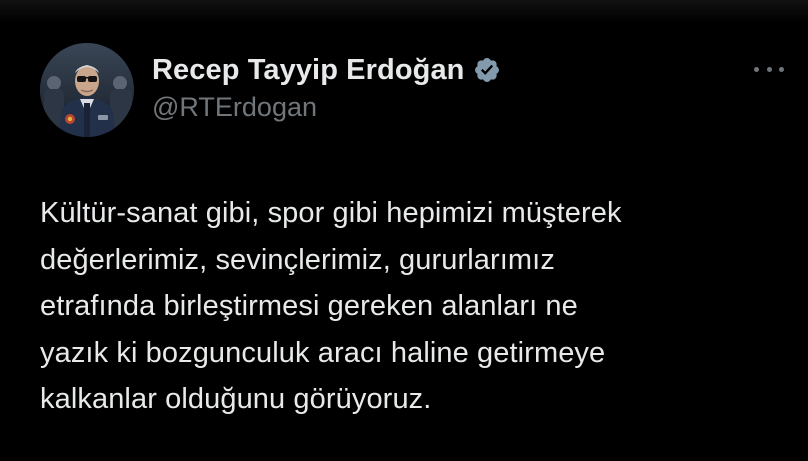  What do you see at coordinates (308, 70) in the screenshot?
I see `author-display-name: Recep Tayyip Erdoğan` at bounding box center [308, 70].